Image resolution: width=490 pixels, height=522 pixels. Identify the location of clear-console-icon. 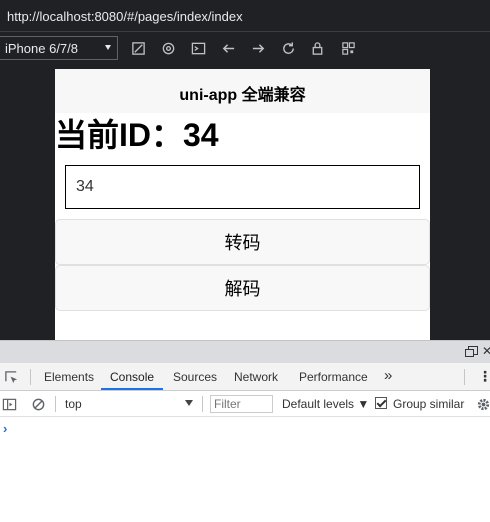
(38, 404).